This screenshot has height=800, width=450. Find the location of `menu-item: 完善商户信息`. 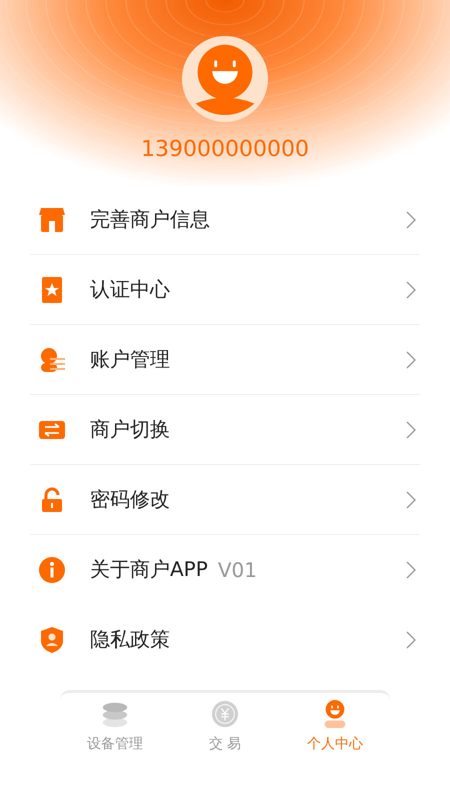

menu-item: 完善商户信息 is located at coordinates (225, 220).